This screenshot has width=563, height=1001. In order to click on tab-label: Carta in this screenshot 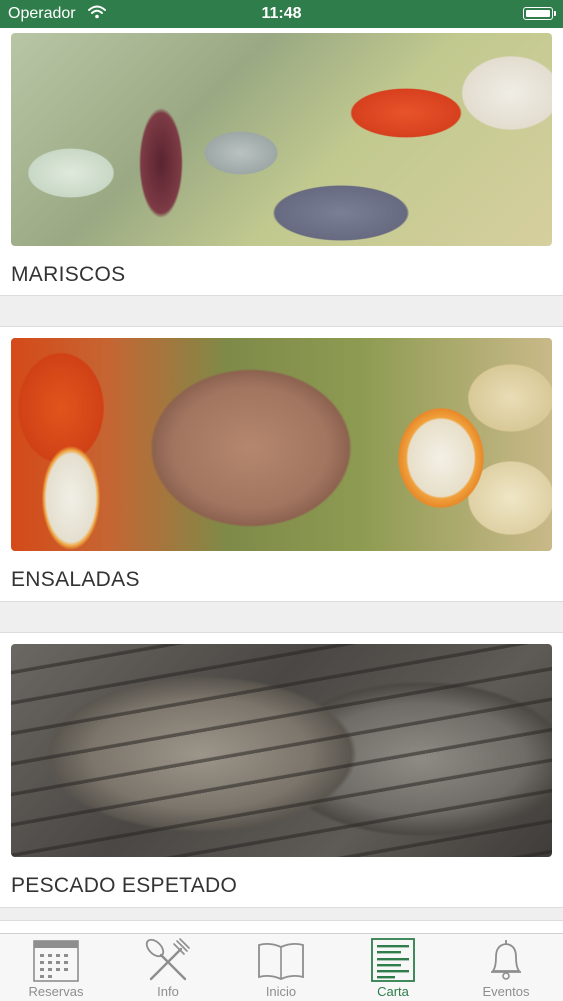, I will do `click(393, 991)`.